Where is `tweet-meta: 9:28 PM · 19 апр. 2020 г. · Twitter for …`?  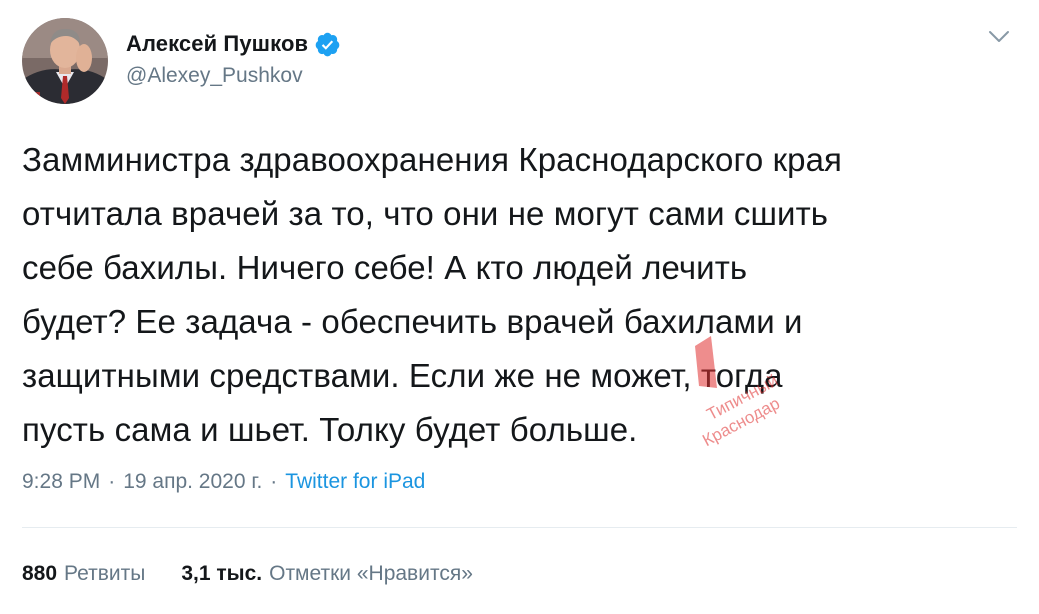
tweet-meta: 9:28 PM · 19 апр. 2020 г. · Twitter for … is located at coordinates (223, 482).